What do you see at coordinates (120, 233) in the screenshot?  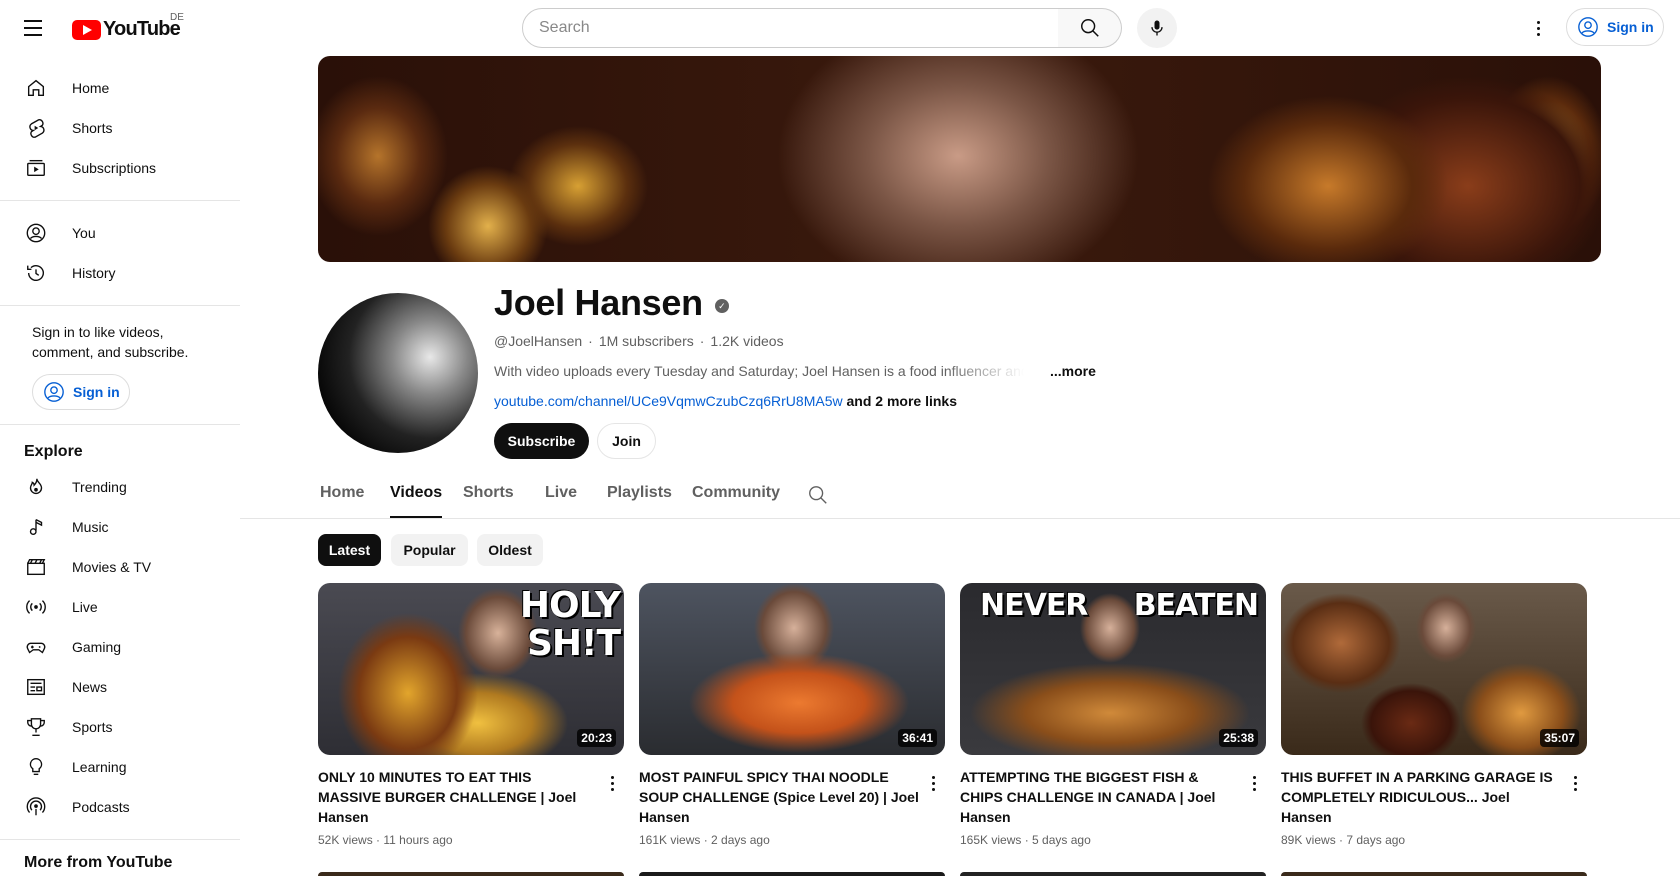 I see `sidebar-item-you: You` at bounding box center [120, 233].